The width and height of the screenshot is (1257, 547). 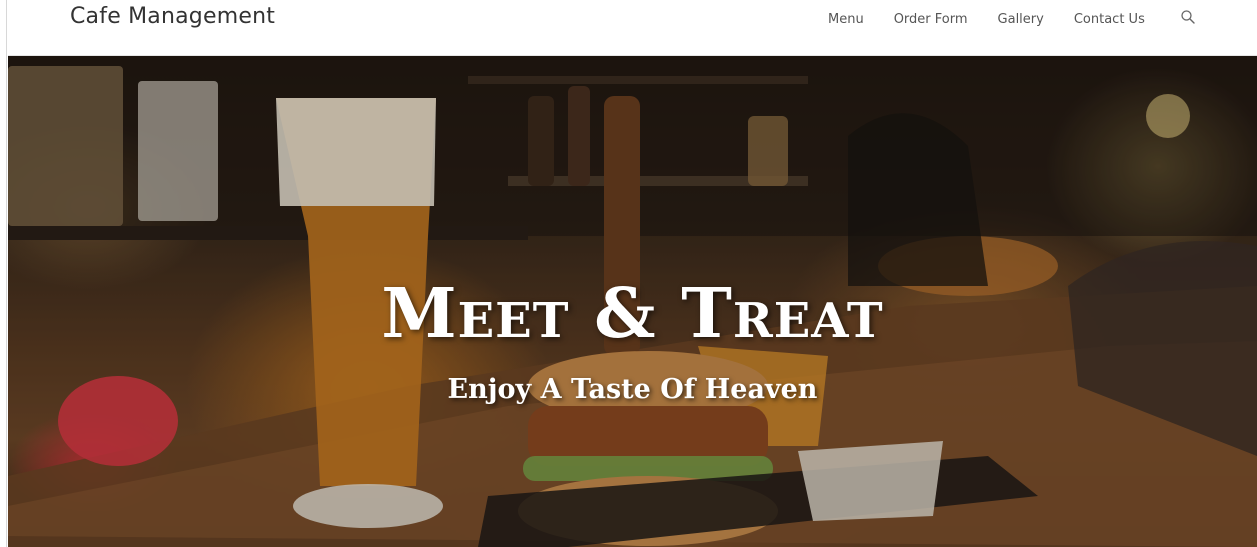 I want to click on site-brand: Cafe Management, so click(x=172, y=16).